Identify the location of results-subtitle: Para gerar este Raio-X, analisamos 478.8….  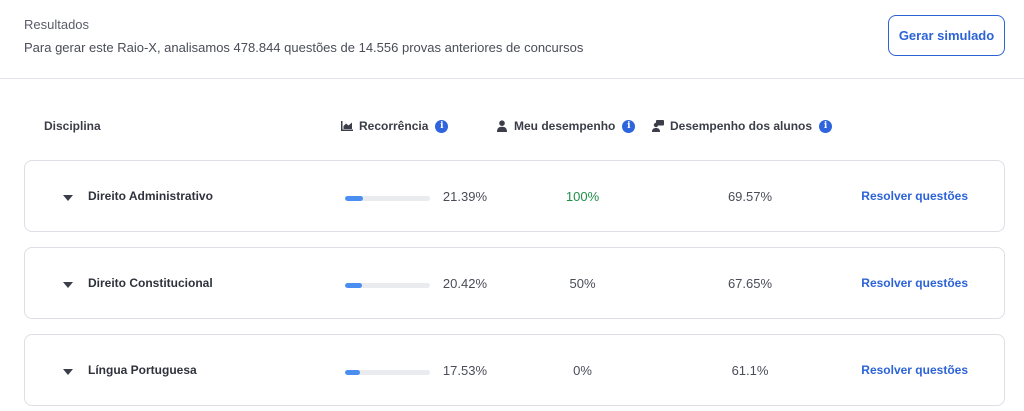
(304, 47).